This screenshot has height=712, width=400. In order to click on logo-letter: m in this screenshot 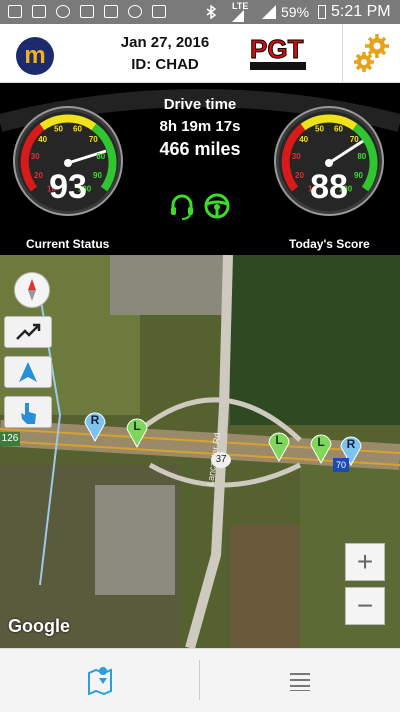, I will do `click(35, 55)`.